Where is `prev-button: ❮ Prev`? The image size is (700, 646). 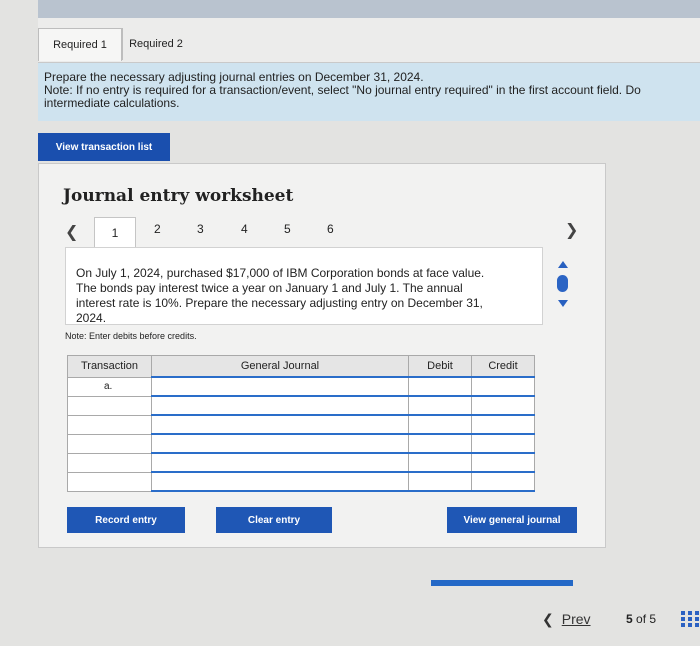 prev-button: ❮ Prev is located at coordinates (566, 619).